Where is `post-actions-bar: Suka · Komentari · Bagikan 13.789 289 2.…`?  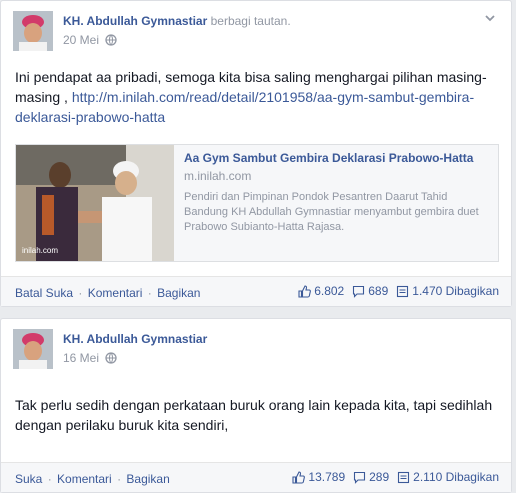
post-actions-bar: Suka · Komentari · Bagikan 13.789 289 2.… is located at coordinates (256, 477).